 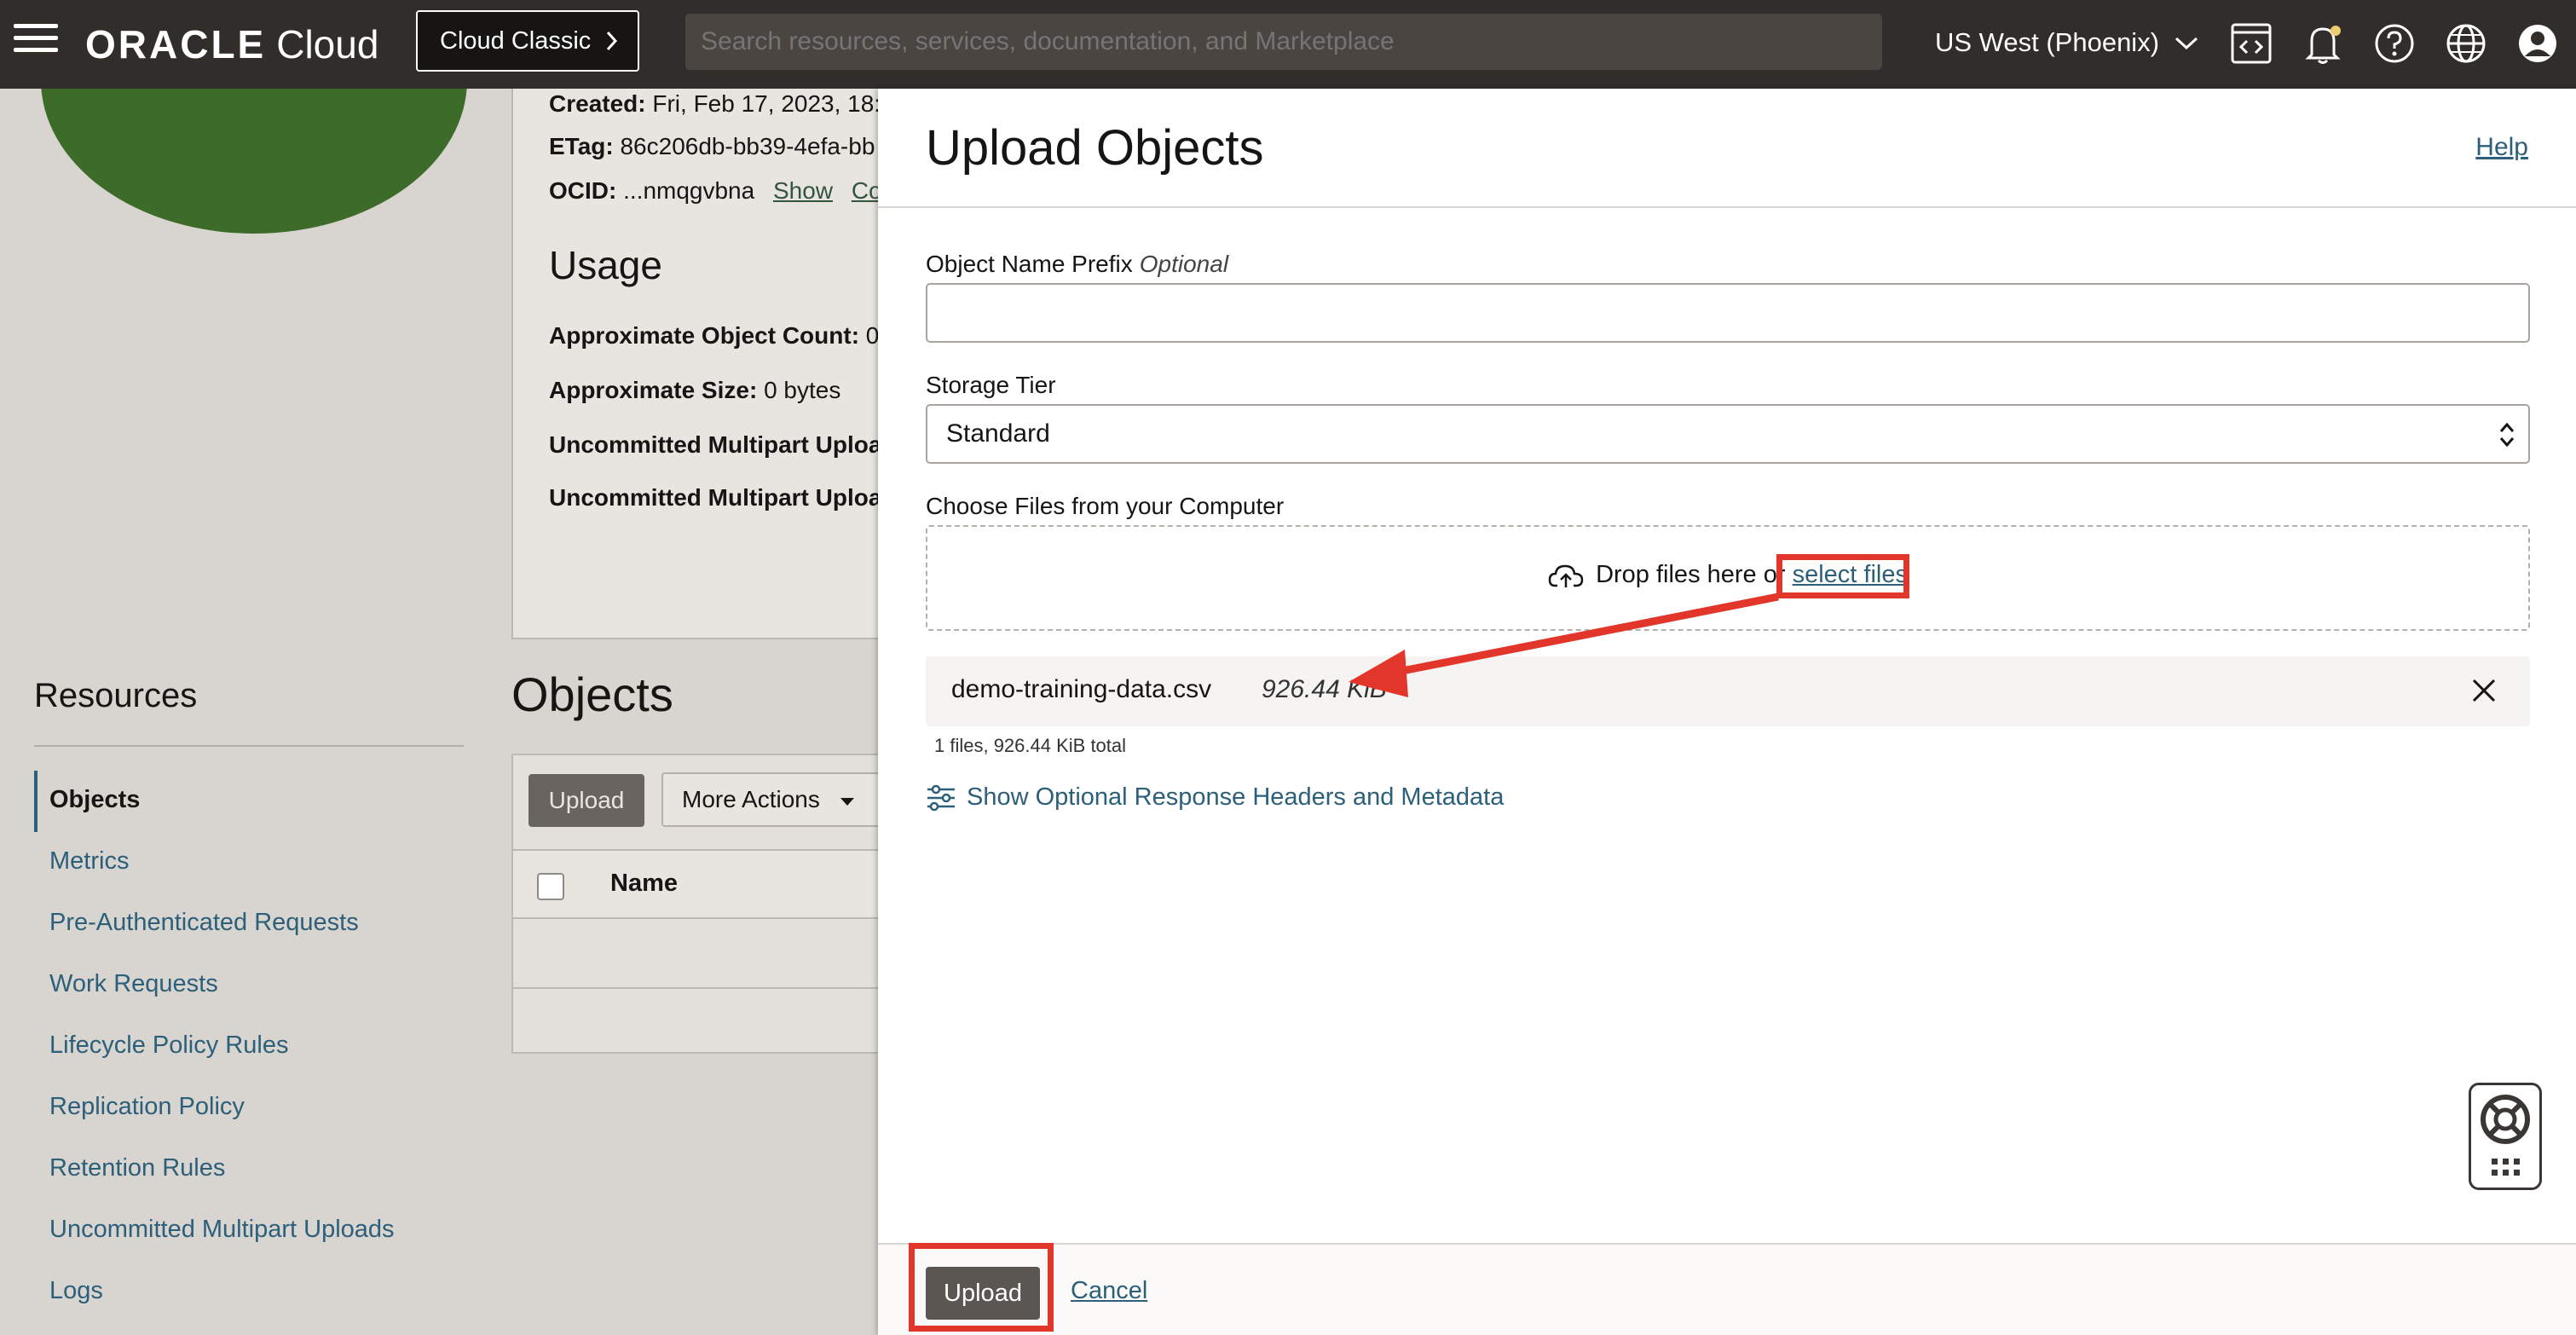 What do you see at coordinates (751, 799) in the screenshot?
I see `more-actions-label: More Actions` at bounding box center [751, 799].